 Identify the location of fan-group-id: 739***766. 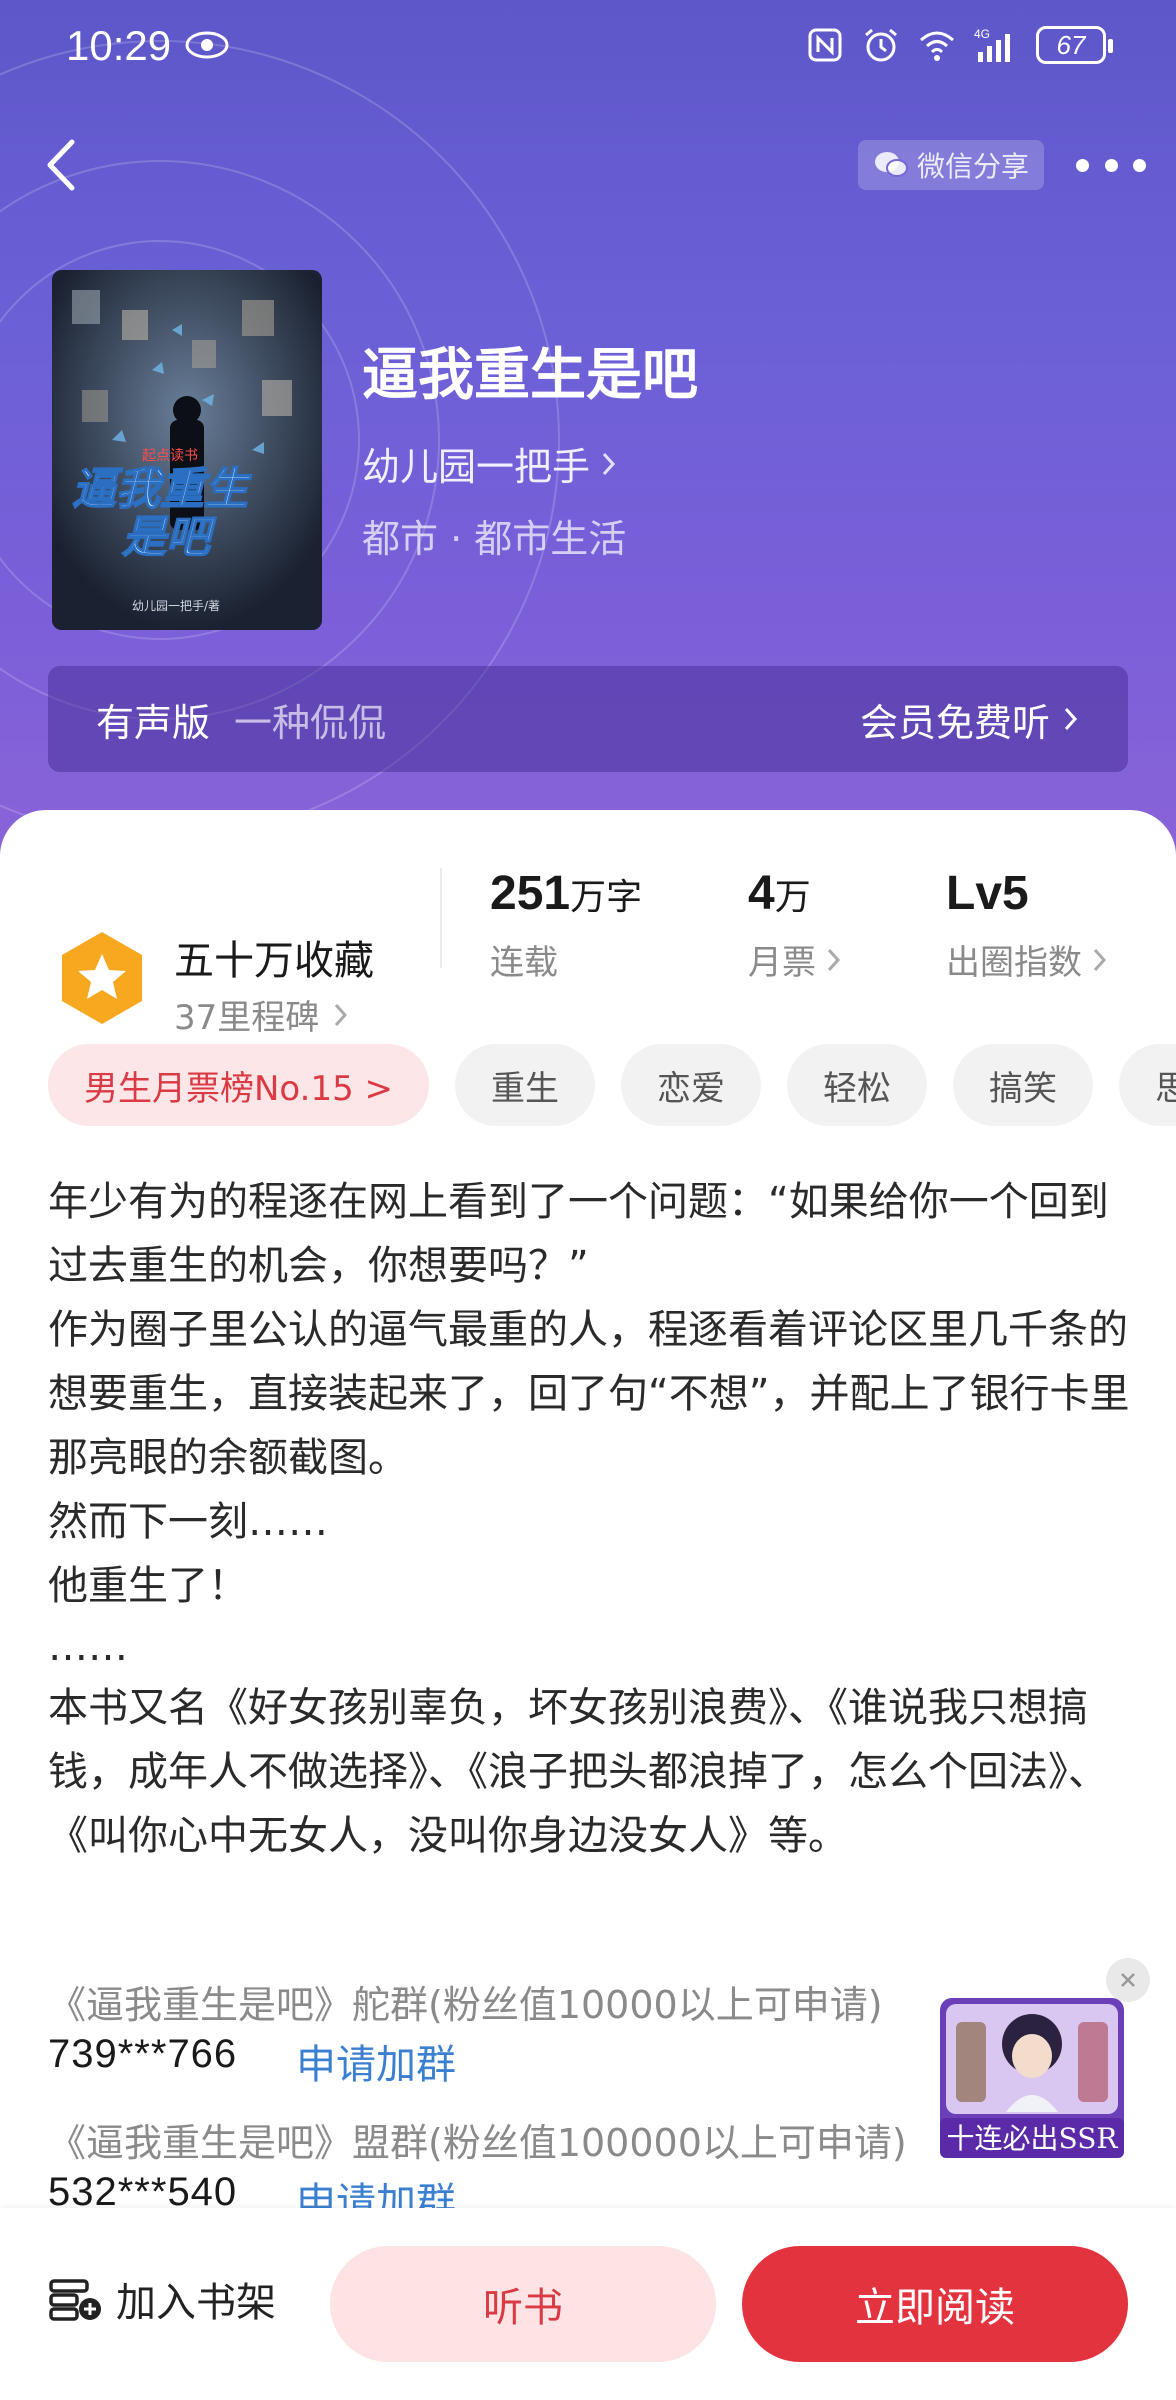
(143, 2054).